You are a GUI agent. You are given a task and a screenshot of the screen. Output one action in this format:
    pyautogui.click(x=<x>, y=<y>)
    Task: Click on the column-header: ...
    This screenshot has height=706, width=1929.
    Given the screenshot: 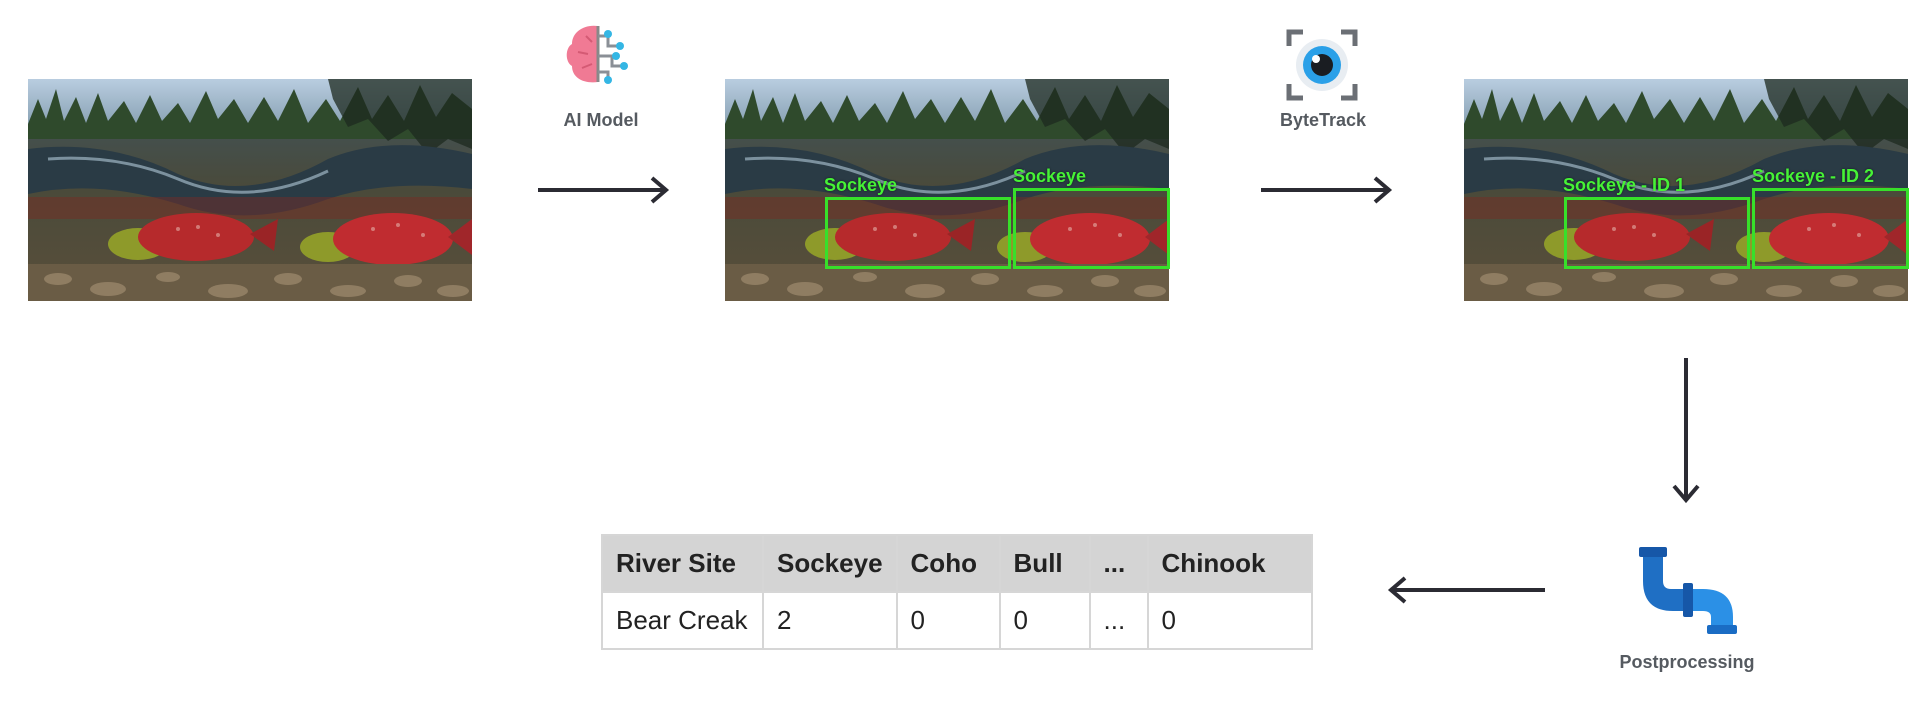 What is the action you would take?
    pyautogui.click(x=1118, y=563)
    